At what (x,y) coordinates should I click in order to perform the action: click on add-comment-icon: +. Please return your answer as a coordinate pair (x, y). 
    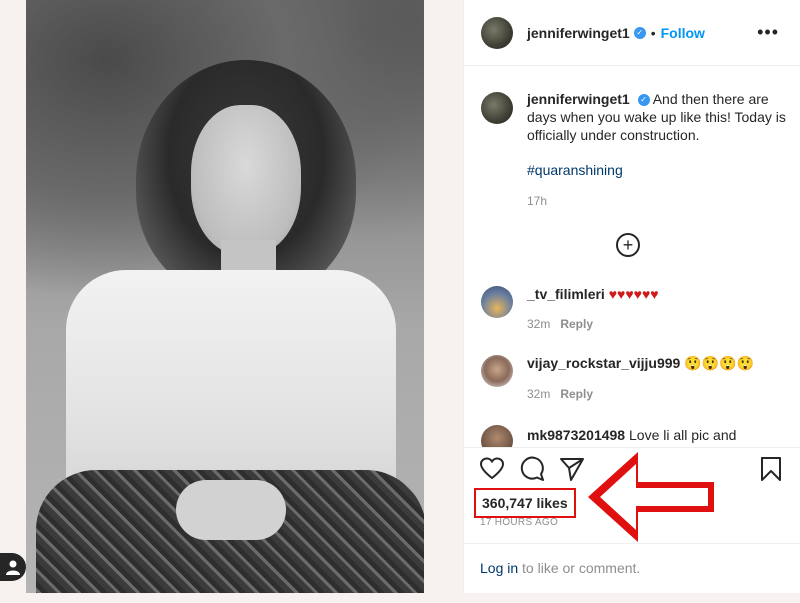
    Looking at the image, I should click on (628, 245).